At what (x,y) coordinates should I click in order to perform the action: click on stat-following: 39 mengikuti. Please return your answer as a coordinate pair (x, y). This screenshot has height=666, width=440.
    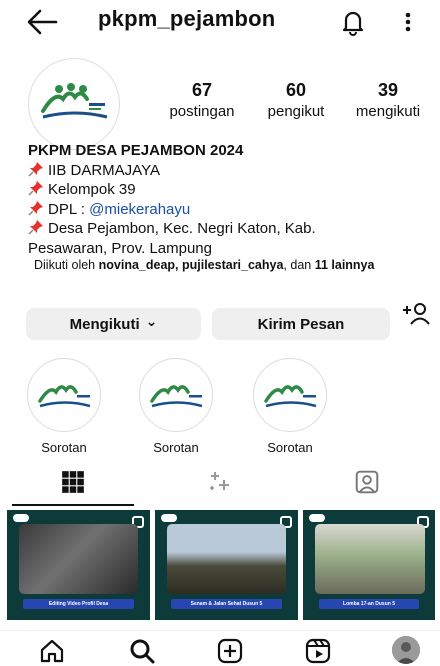
    Looking at the image, I should click on (388, 100).